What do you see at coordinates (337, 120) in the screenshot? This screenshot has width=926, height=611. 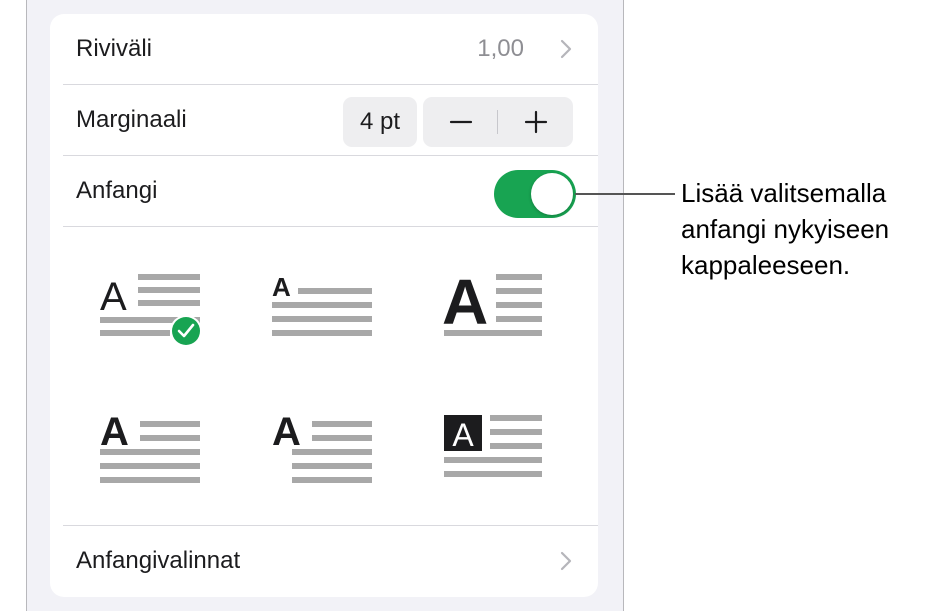 I see `margin-row: Marginaali 4 pt` at bounding box center [337, 120].